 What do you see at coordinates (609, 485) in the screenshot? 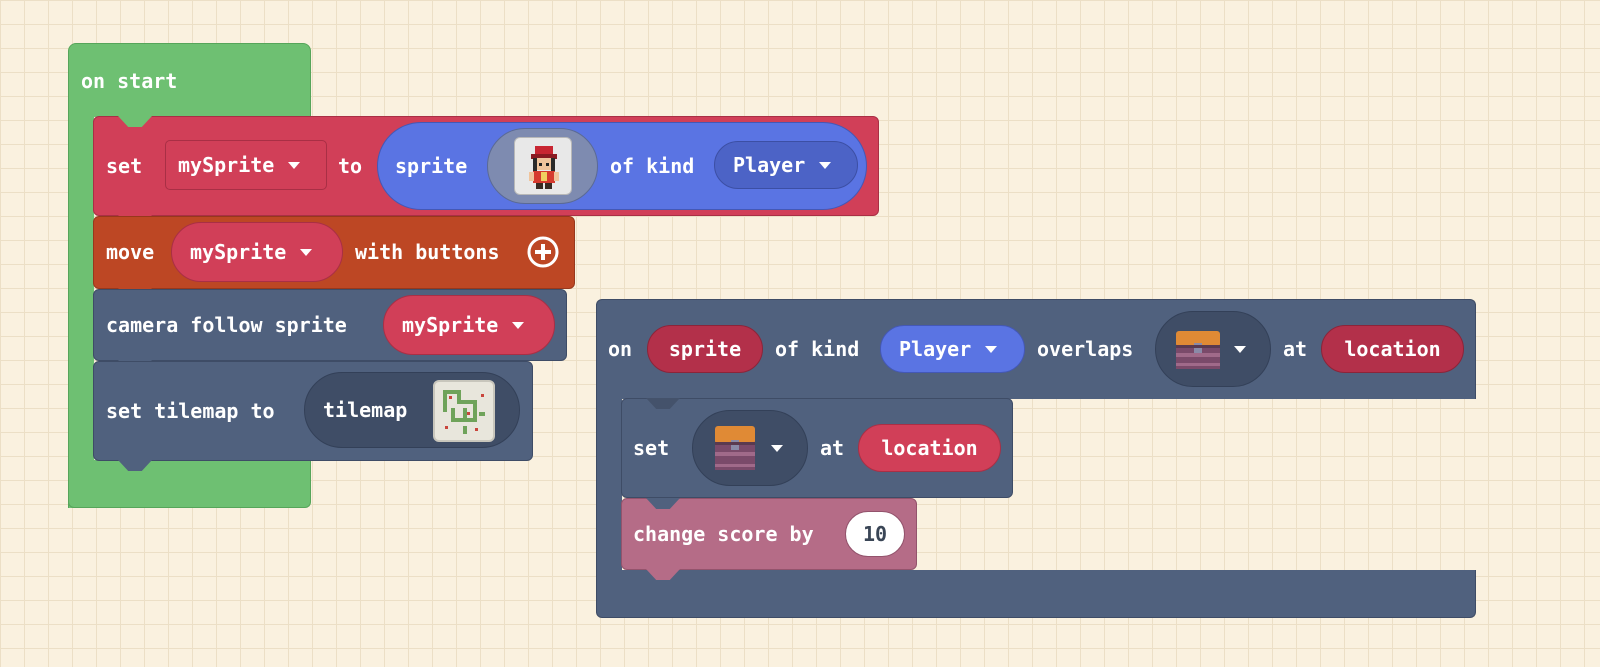
I see `overlap-event-body-bar` at bounding box center [609, 485].